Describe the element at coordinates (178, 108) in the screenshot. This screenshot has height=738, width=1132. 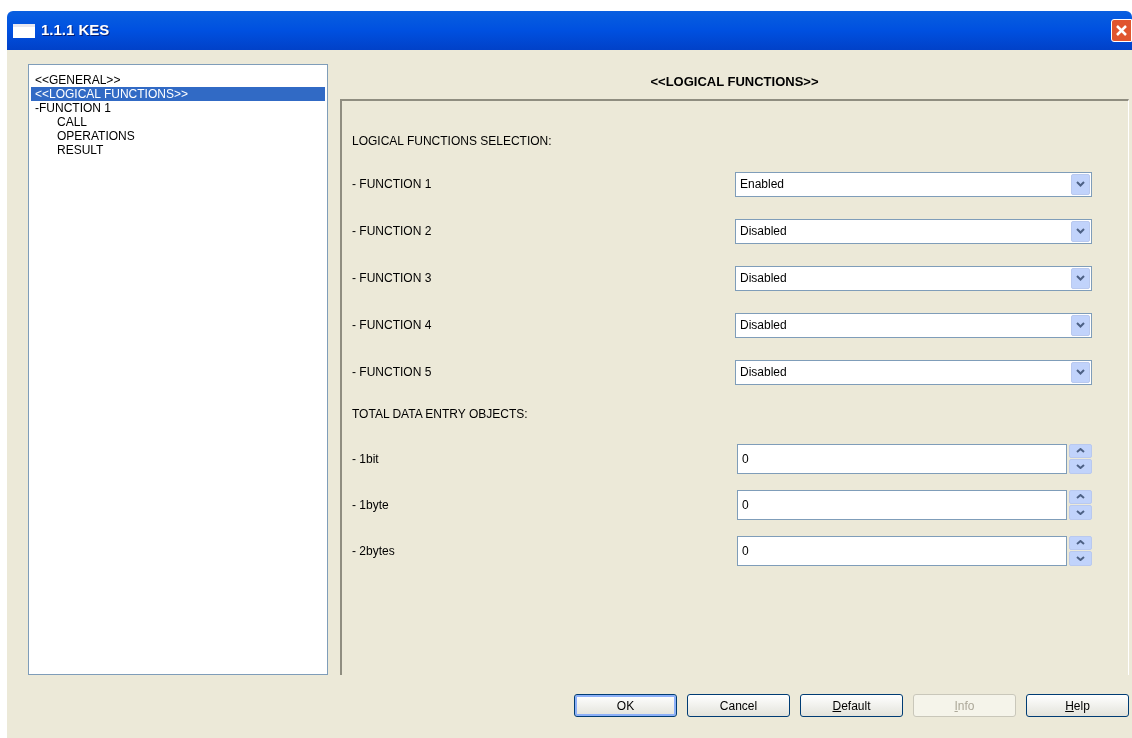
I see `tree-item: -FUNCTION 1` at that location.